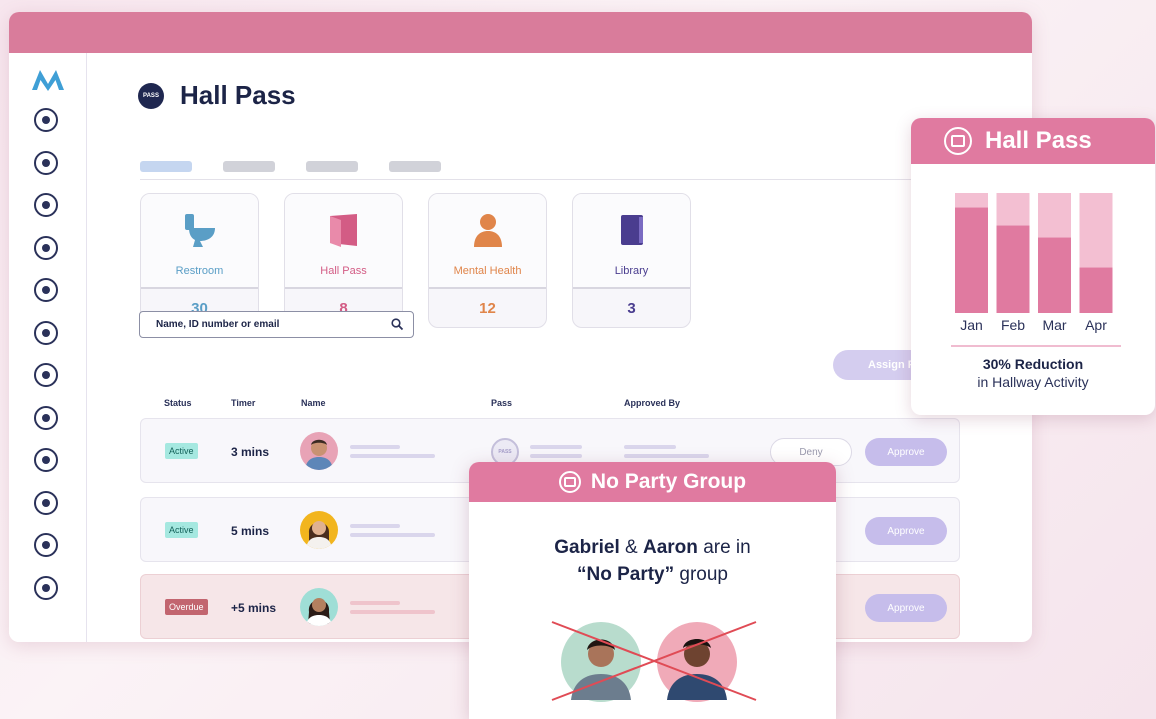  What do you see at coordinates (46, 162) in the screenshot?
I see `calendar-icon` at bounding box center [46, 162].